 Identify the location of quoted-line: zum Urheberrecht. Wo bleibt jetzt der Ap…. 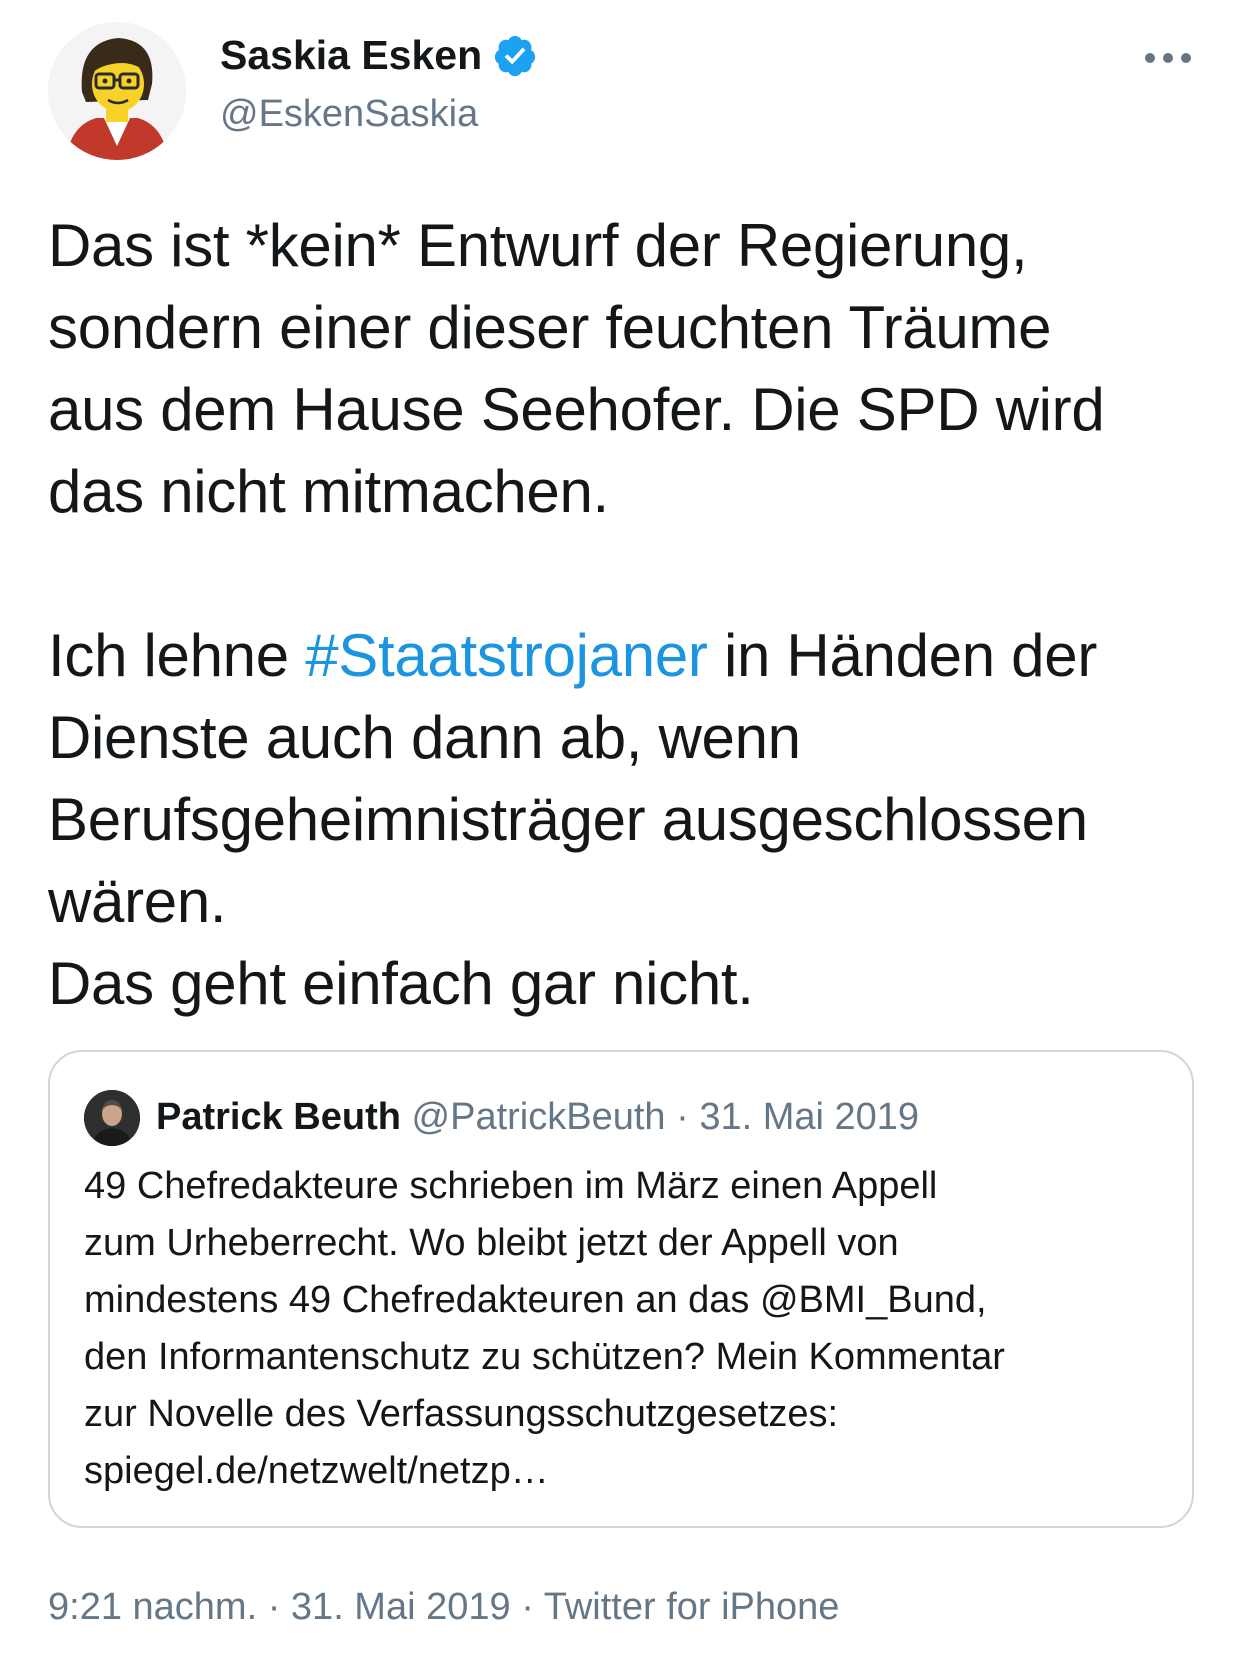
(491, 1243).